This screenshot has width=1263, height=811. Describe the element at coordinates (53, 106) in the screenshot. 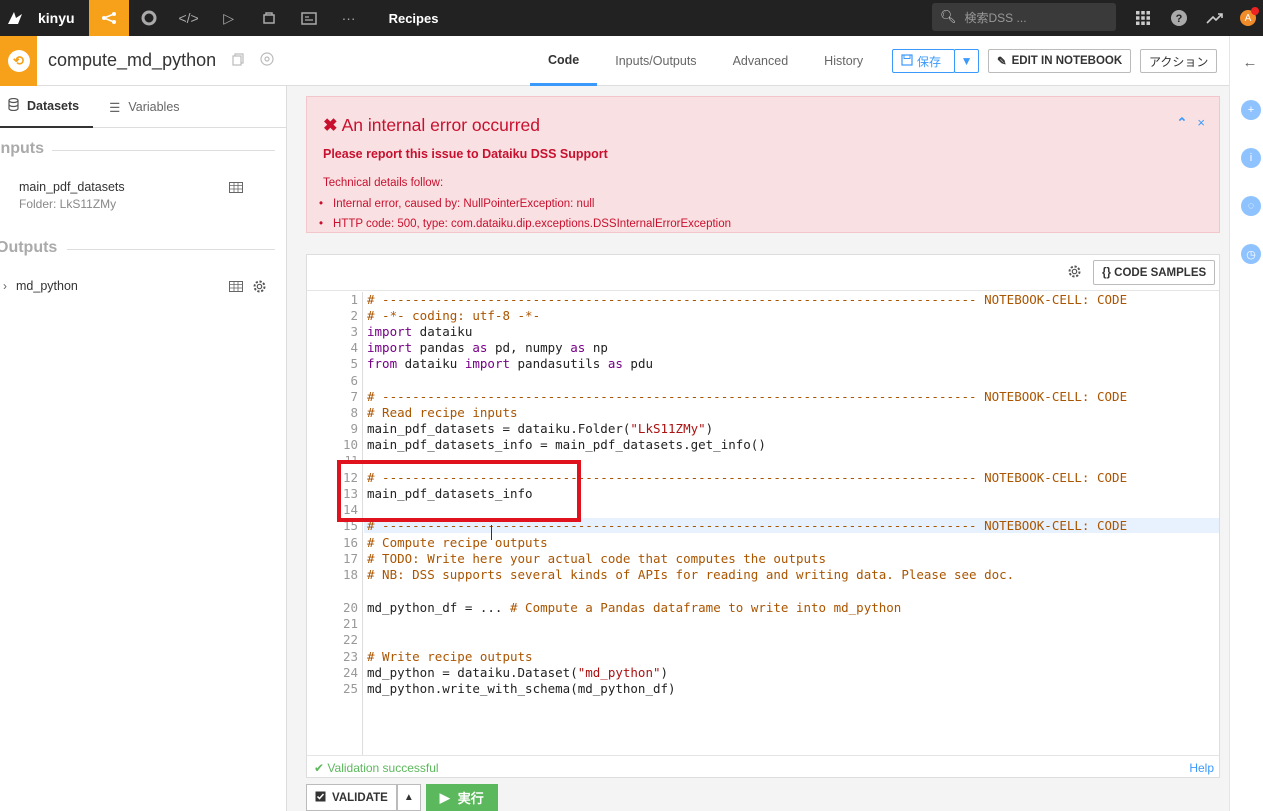

I see `tab-datasets-label: Datasets` at that location.